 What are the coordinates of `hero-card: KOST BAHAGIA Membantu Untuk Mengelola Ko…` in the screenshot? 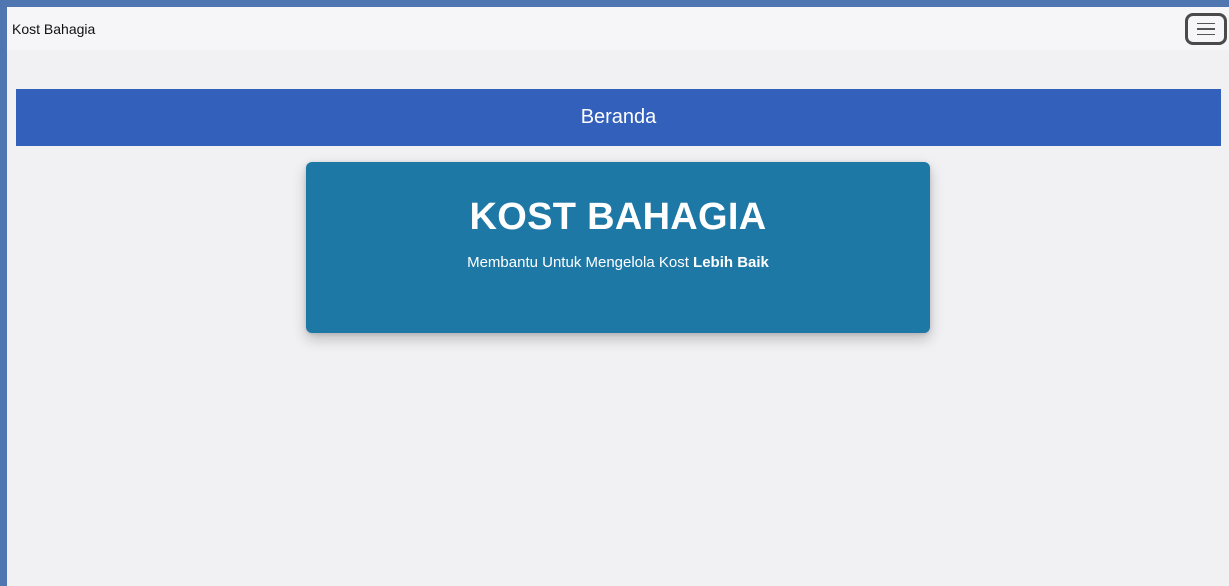 It's located at (618, 247).